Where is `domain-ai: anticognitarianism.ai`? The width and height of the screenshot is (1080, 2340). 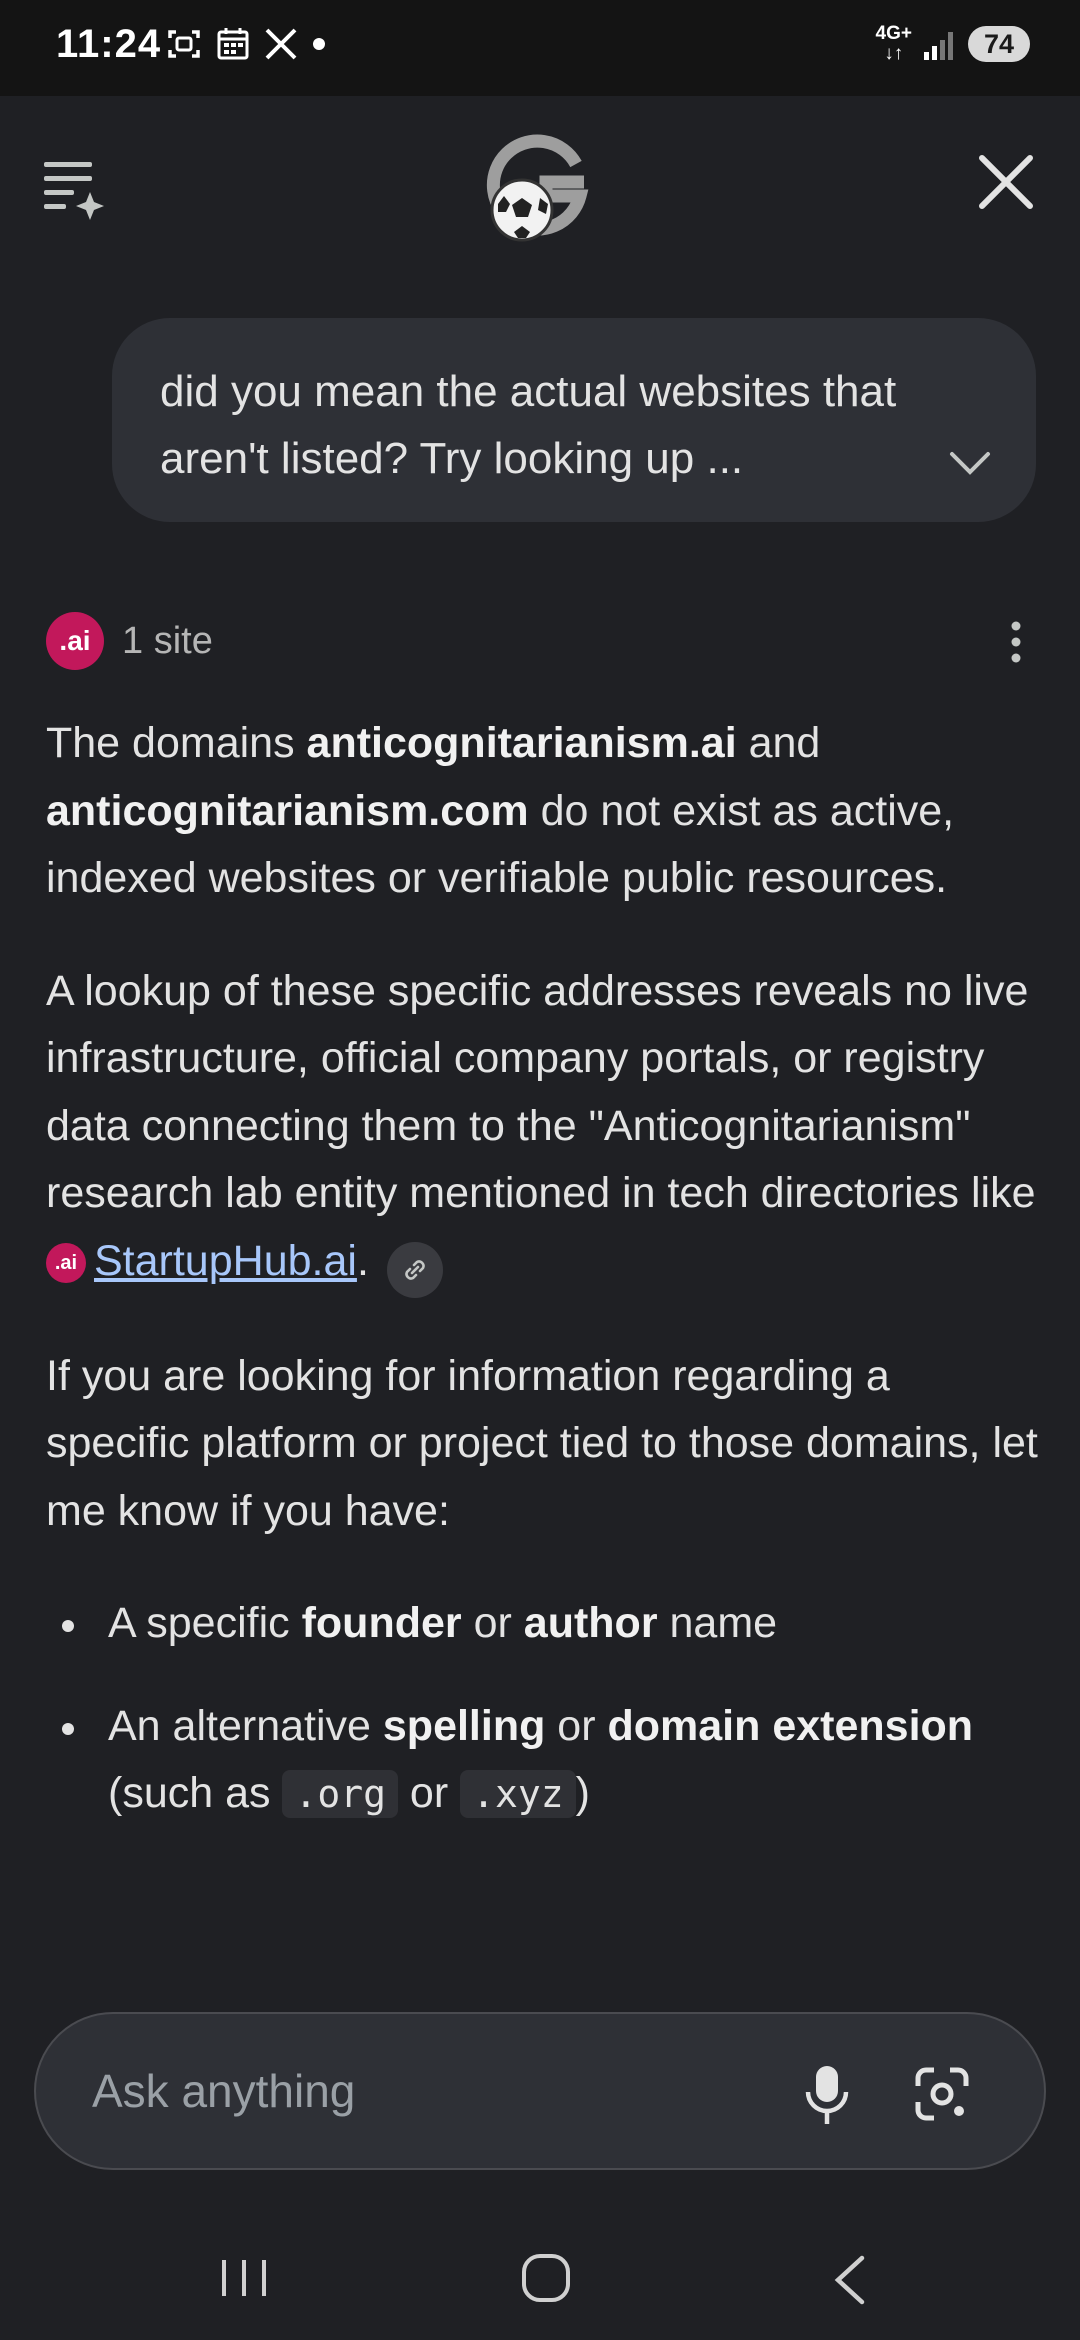
domain-ai: anticognitarianism.ai is located at coordinates (521, 743).